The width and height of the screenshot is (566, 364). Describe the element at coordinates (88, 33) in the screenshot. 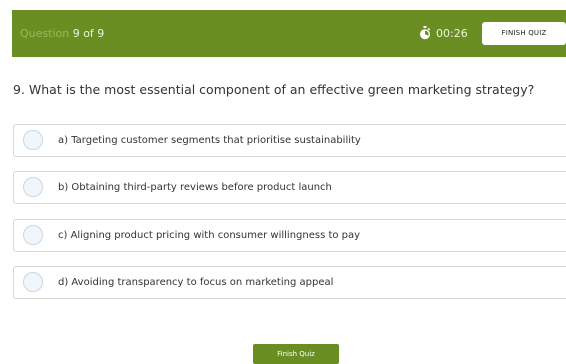

I see `question-counter-value: 9 of 9` at that location.